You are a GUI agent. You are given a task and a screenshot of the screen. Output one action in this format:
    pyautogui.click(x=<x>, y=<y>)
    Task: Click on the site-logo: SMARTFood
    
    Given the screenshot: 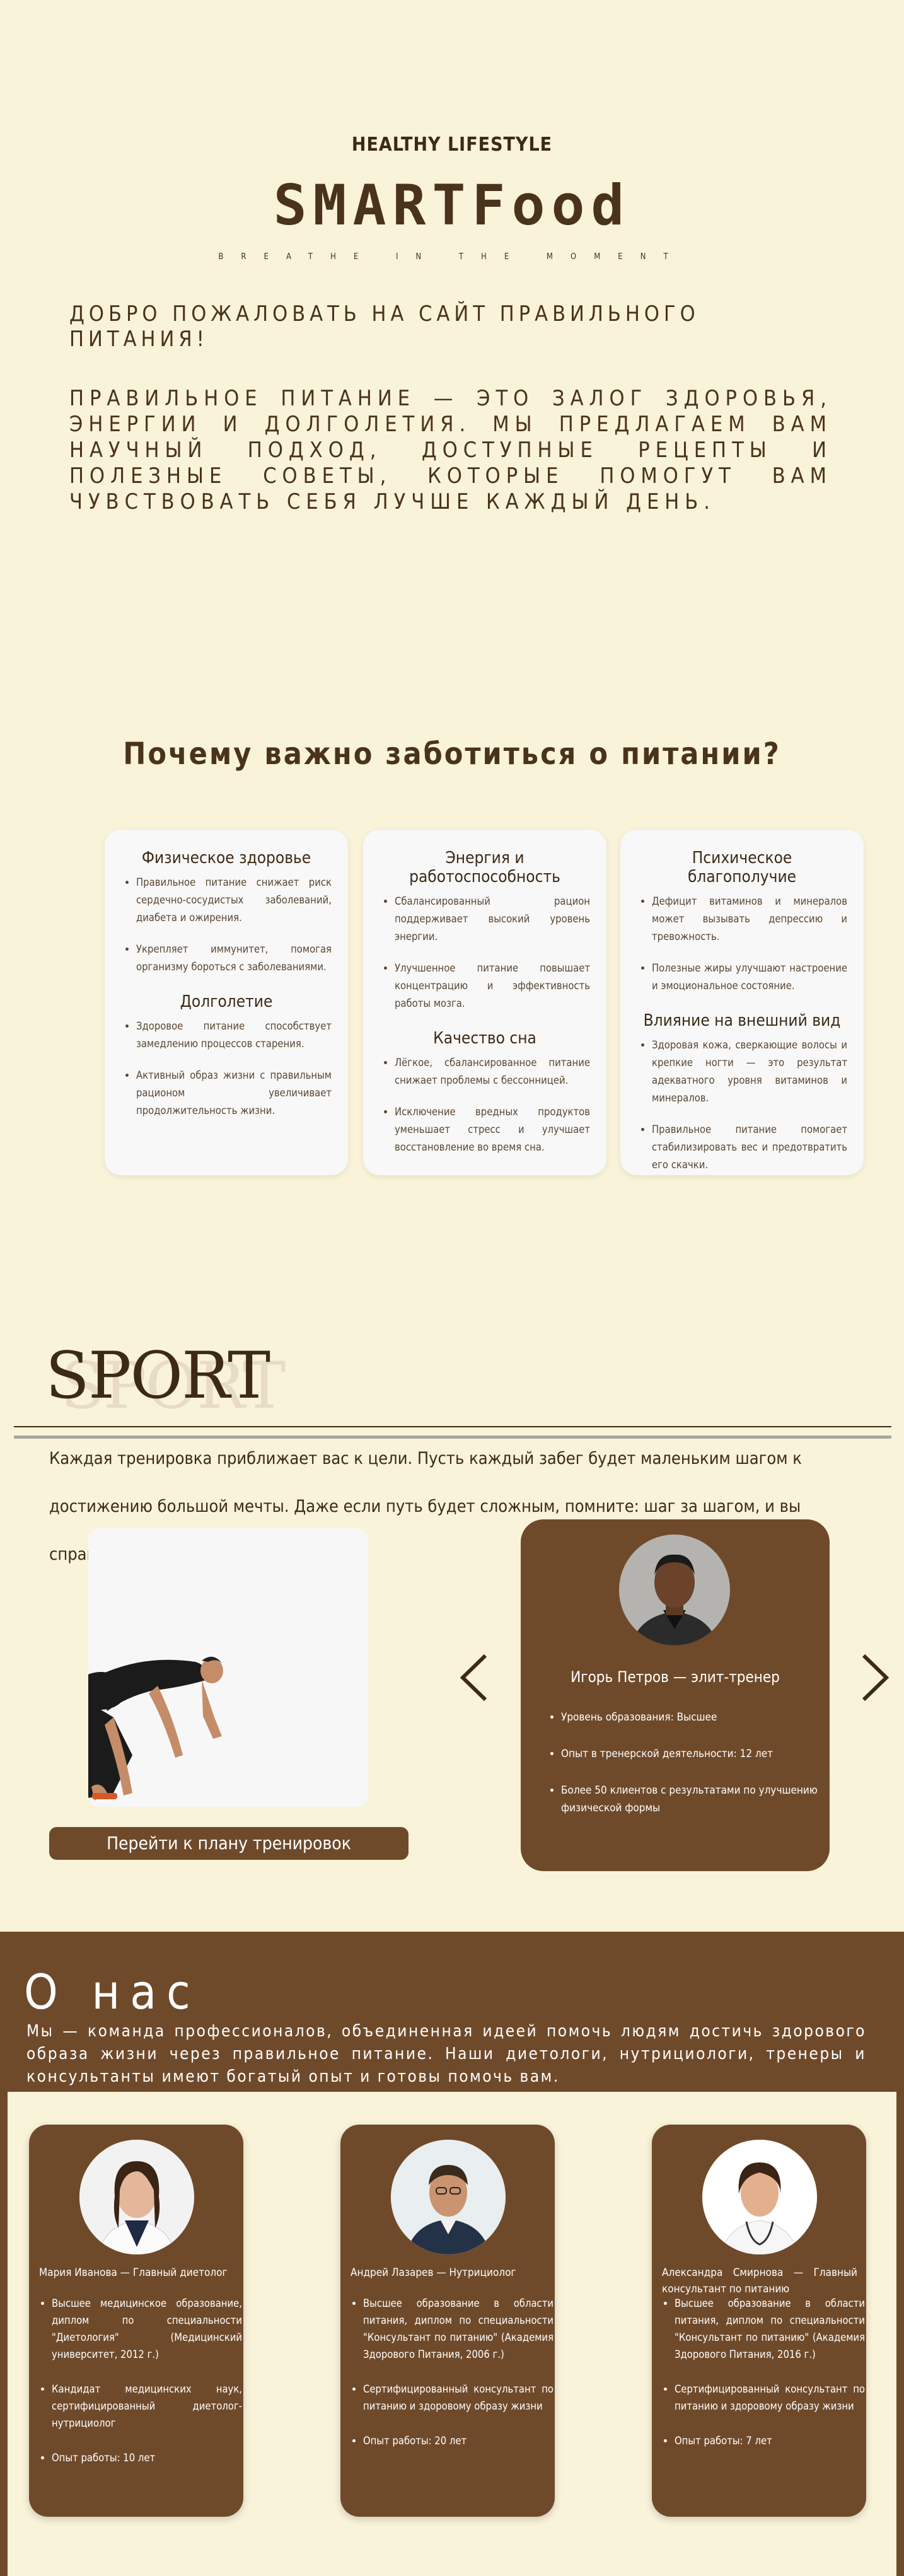 What is the action you would take?
    pyautogui.click(x=452, y=205)
    